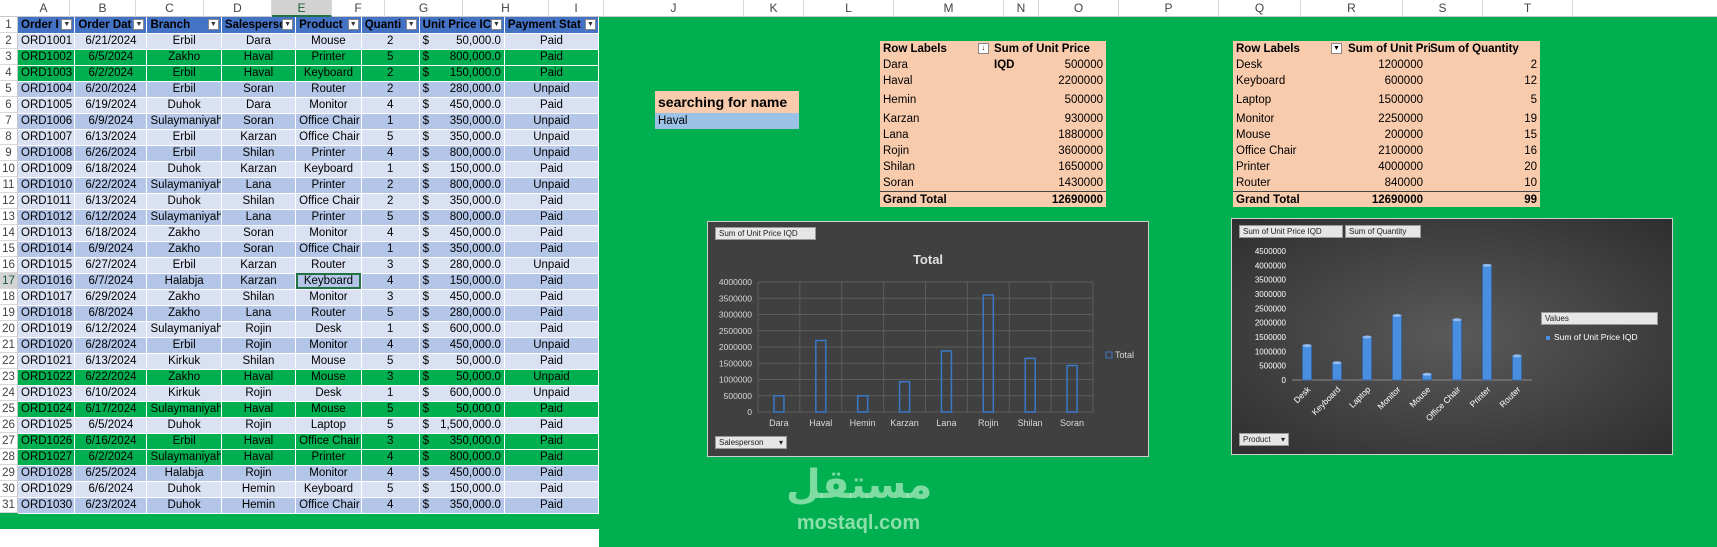 The width and height of the screenshot is (1717, 547). What do you see at coordinates (111, 105) in the screenshot?
I see `table-cell: 6/19/2024` at bounding box center [111, 105].